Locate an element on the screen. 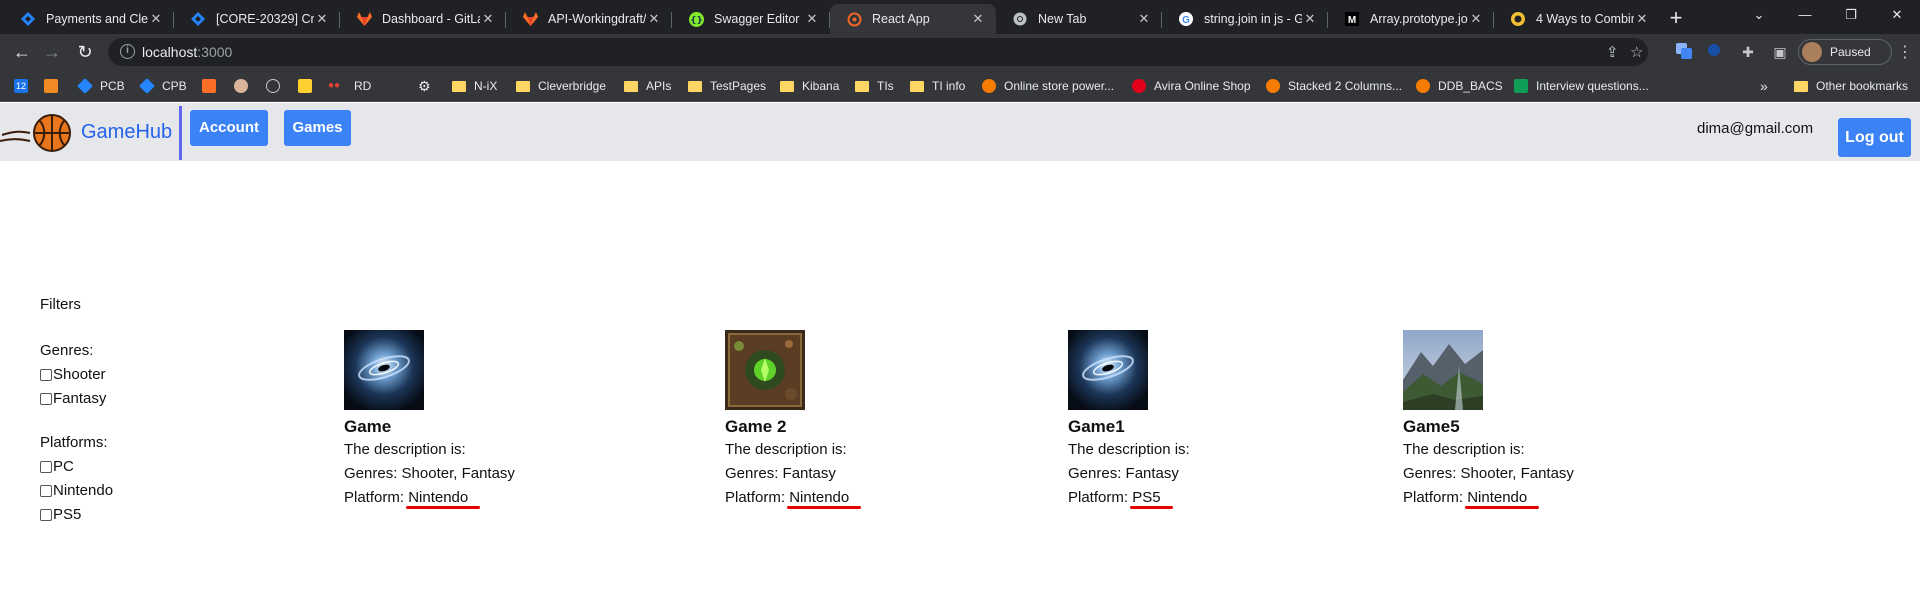 Image resolution: width=1920 pixels, height=609 pixels. platform-filter-ps5: PS5 is located at coordinates (60, 514).